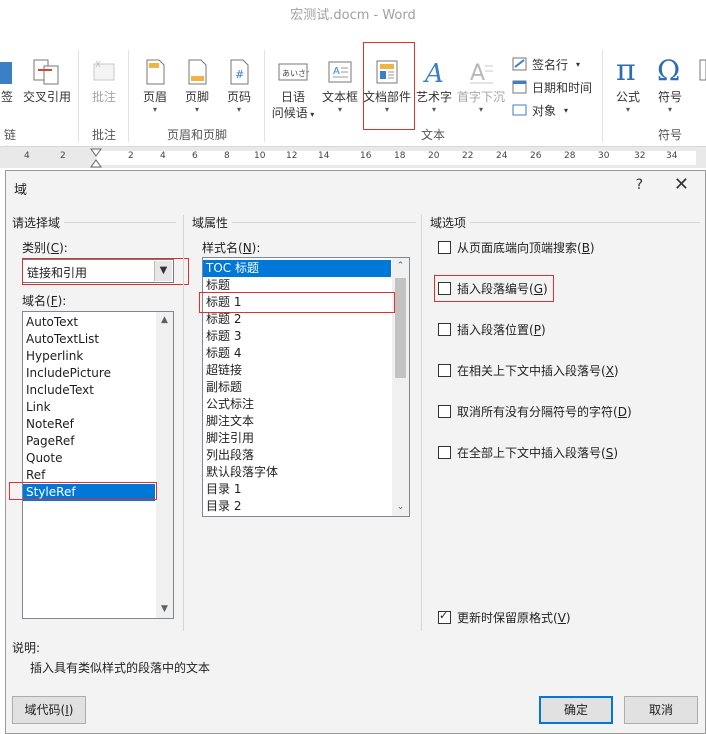 This screenshot has height=734, width=706. I want to click on footer-icon, so click(197, 72).